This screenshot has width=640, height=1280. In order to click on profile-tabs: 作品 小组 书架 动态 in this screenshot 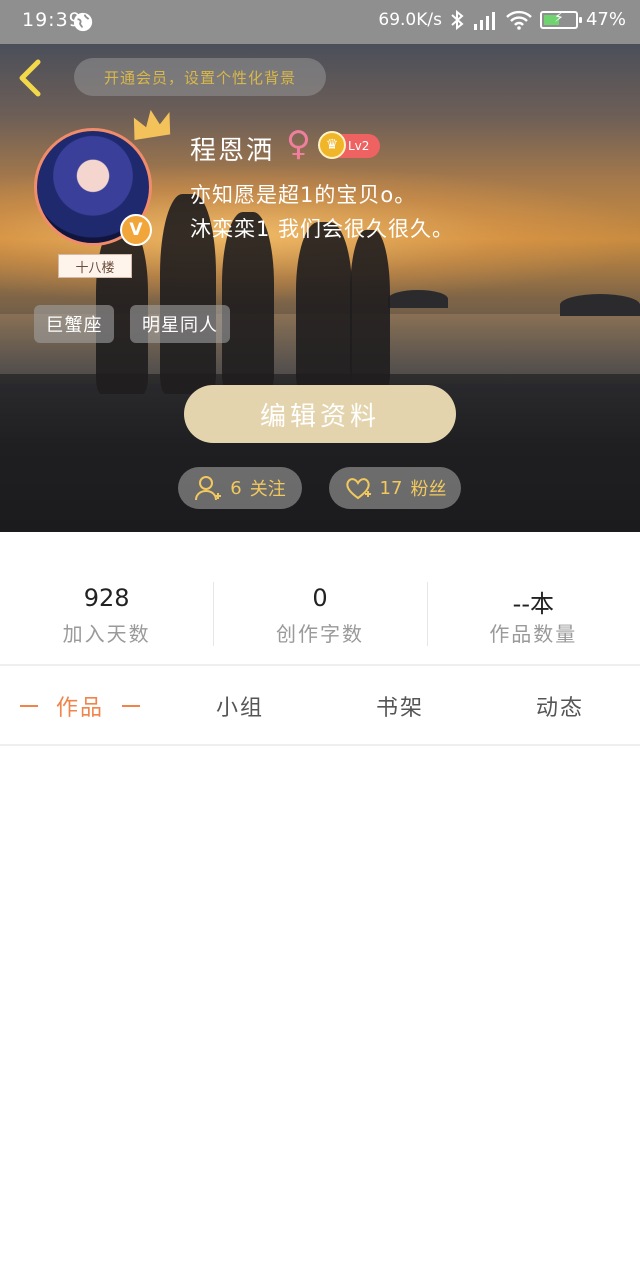, I will do `click(320, 706)`.